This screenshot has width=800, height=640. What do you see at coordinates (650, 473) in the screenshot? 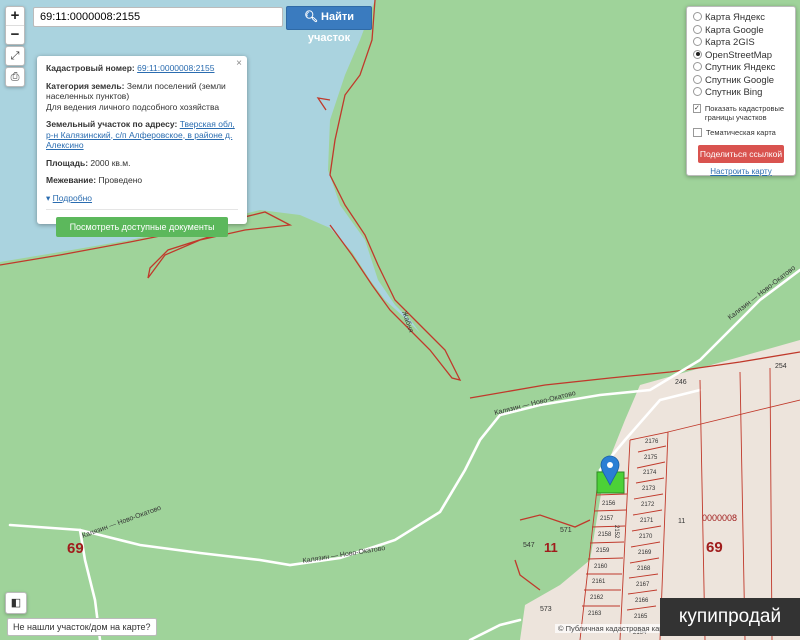
I see `plot-number: 2174` at bounding box center [650, 473].